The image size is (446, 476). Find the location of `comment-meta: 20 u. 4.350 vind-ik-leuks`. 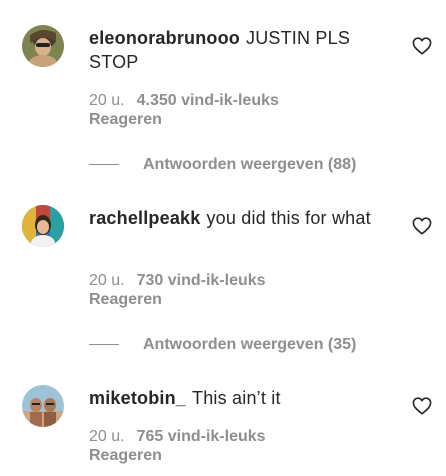

comment-meta: 20 u. 4.350 vind-ik-leuks is located at coordinates (184, 100).